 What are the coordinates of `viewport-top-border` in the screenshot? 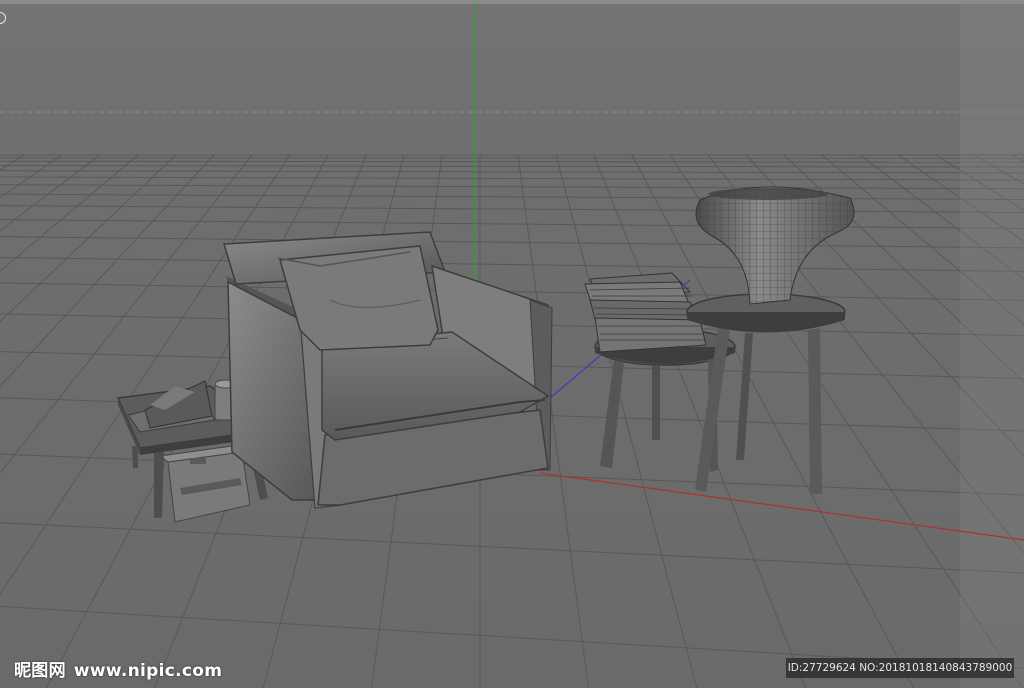 It's located at (512, 2).